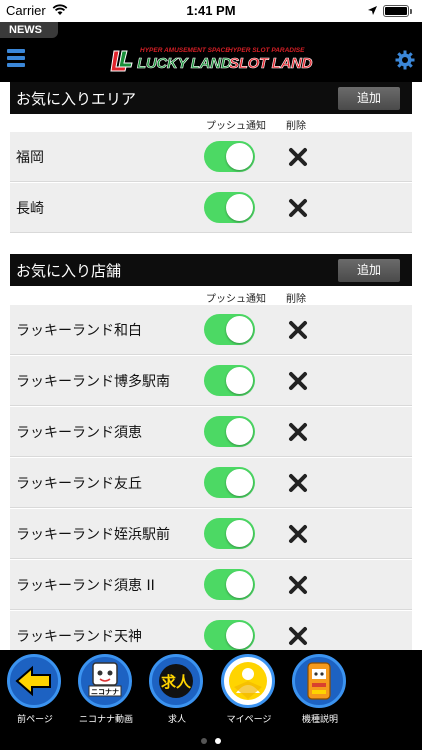 The width and height of the screenshot is (422, 750). I want to click on nav-jobs-circle: 求人, so click(176, 681).